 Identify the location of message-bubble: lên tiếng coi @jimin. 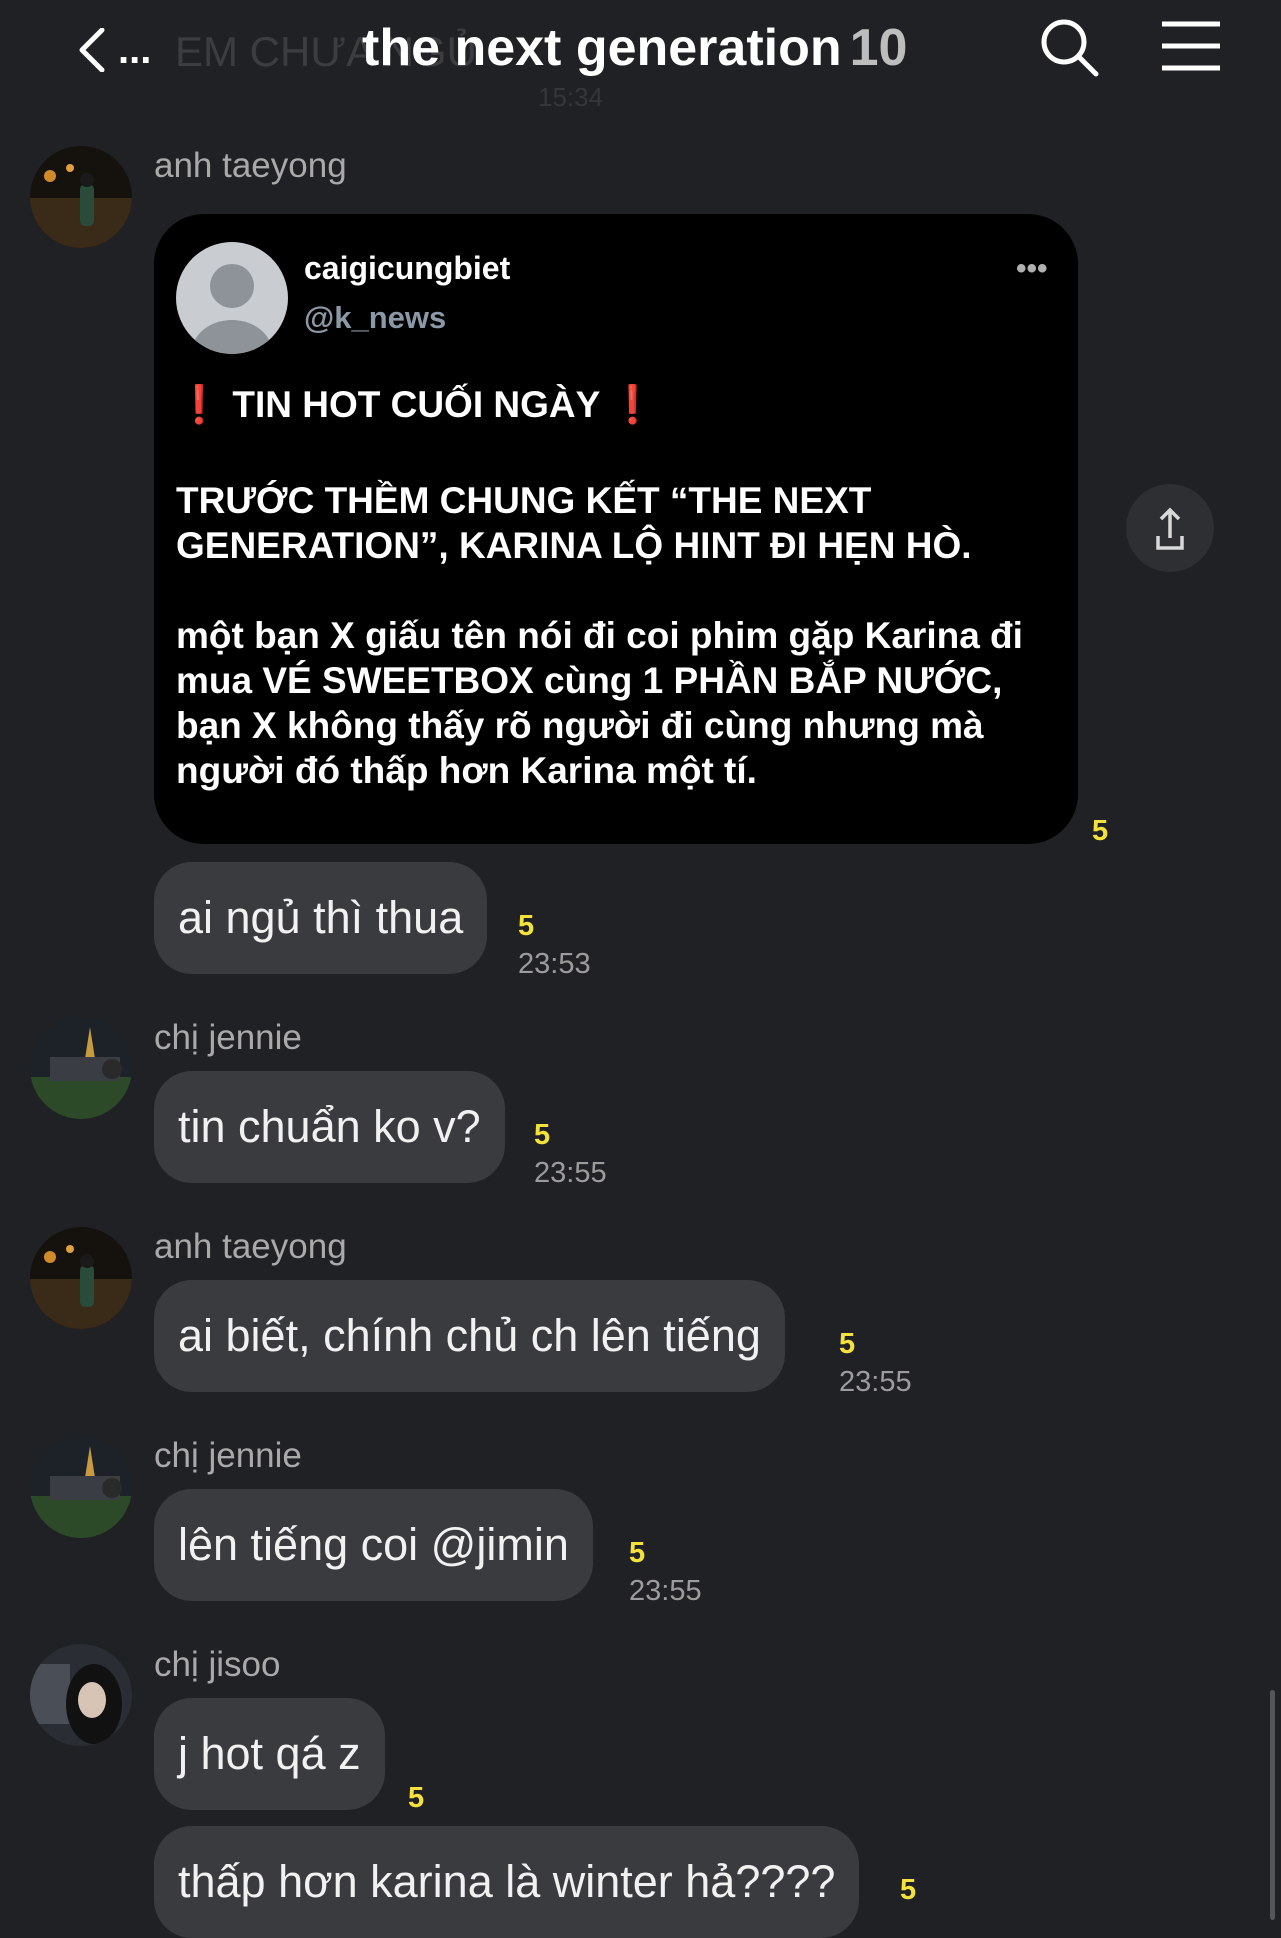
(373, 1545).